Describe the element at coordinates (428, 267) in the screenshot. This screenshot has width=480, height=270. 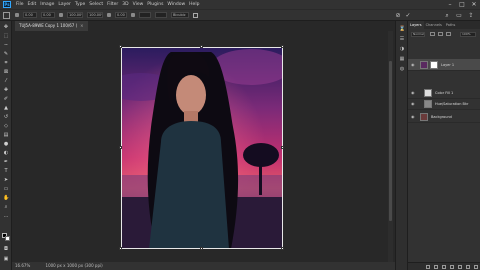
I see `link-layers-icon` at that location.